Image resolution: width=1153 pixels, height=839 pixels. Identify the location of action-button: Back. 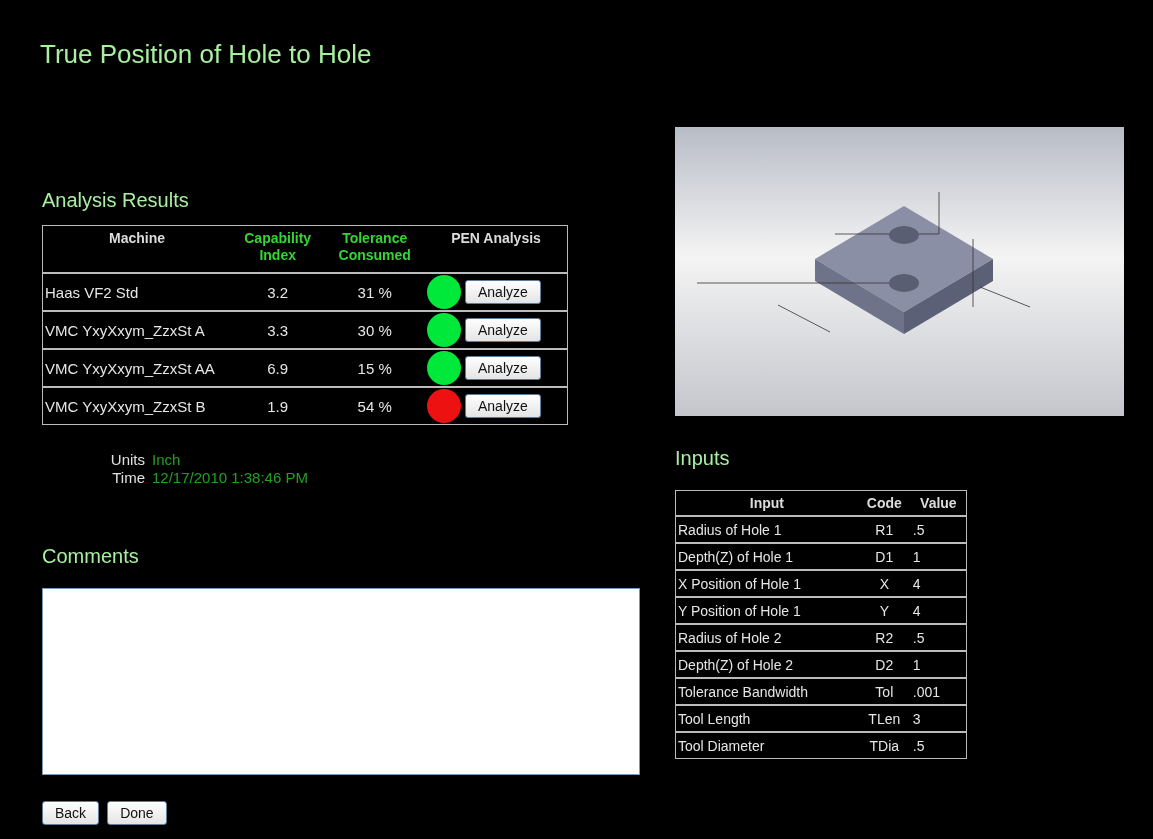
(71, 813).